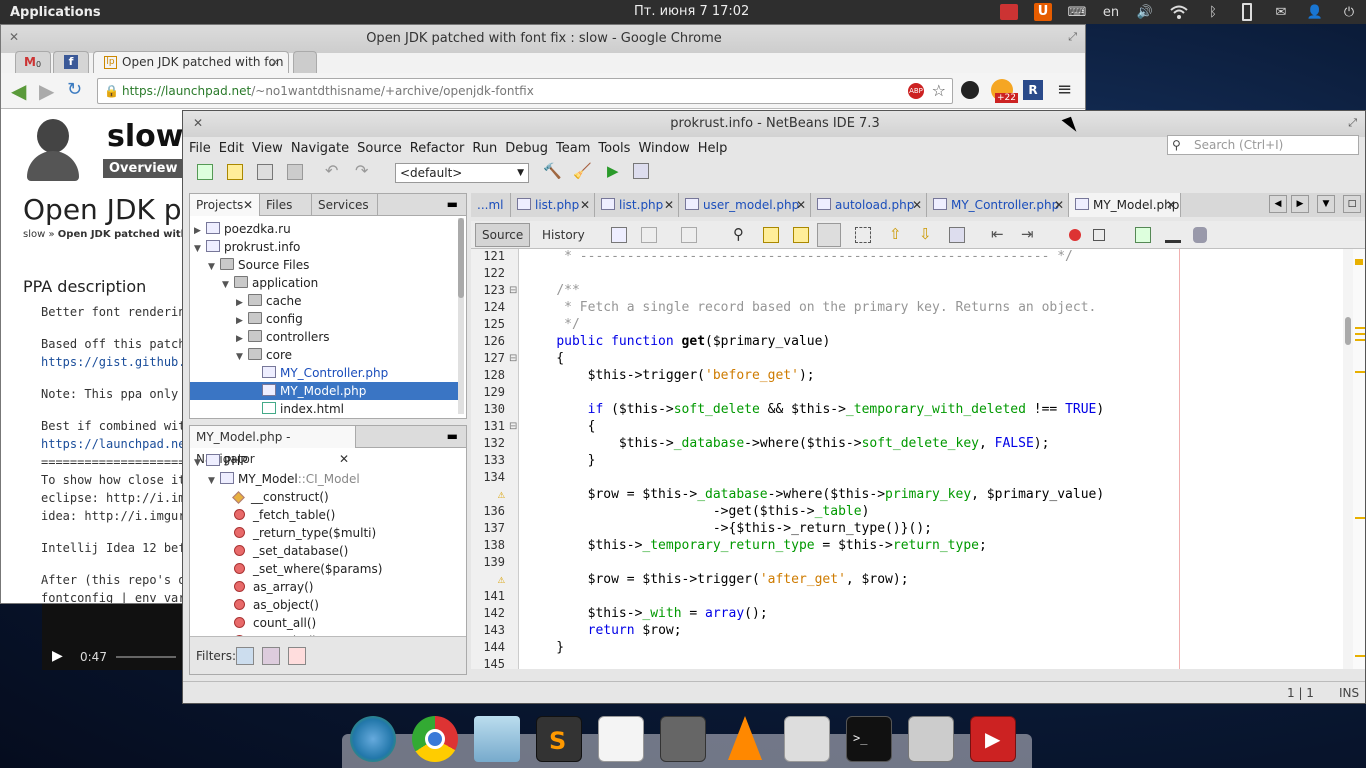  What do you see at coordinates (745, 739) in the screenshot?
I see `vlc-icon` at bounding box center [745, 739].